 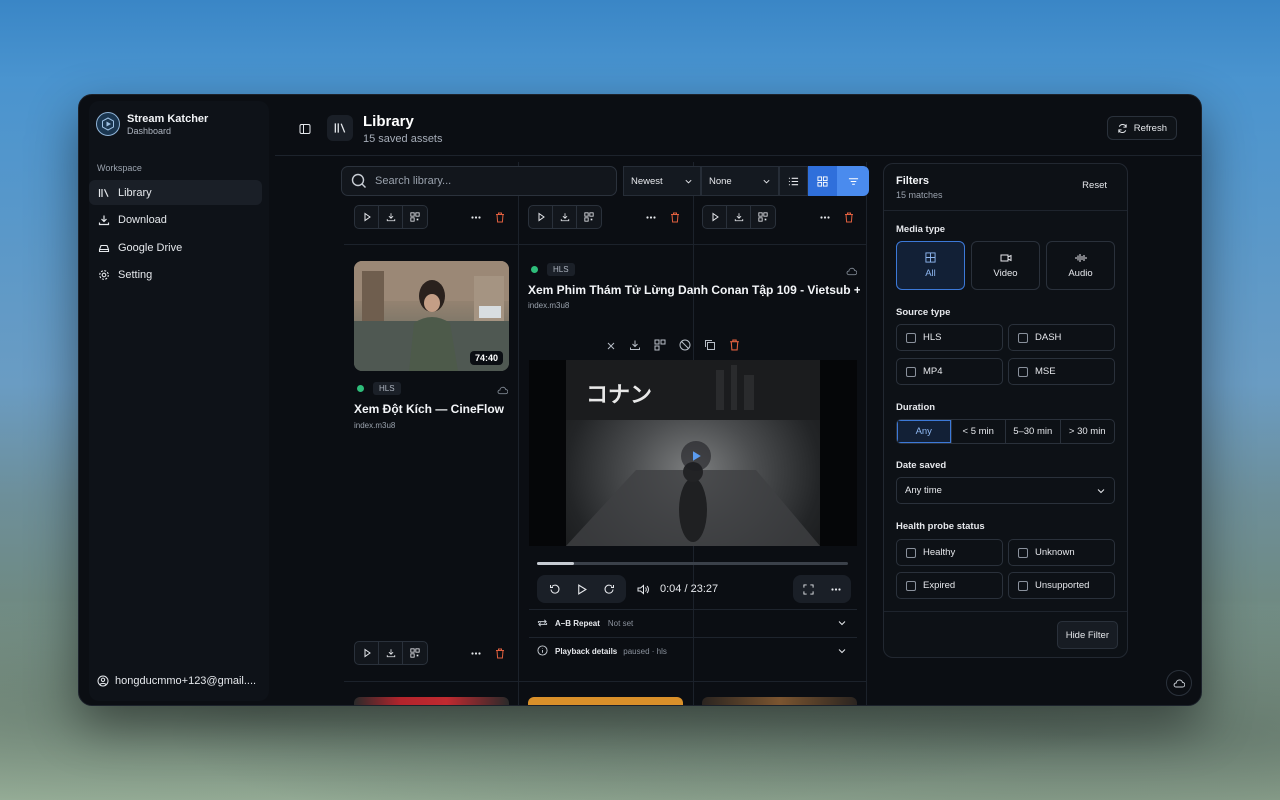 I want to click on sidebar-item-label: Setting, so click(x=135, y=275).